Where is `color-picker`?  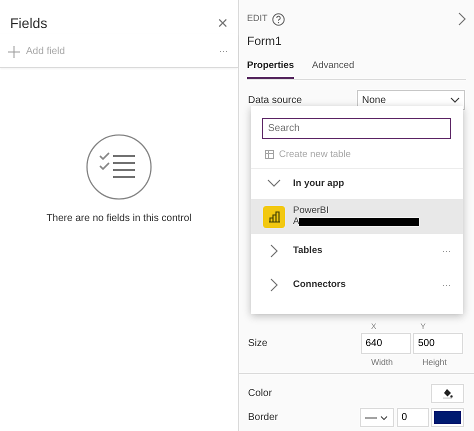 color-picker is located at coordinates (447, 418).